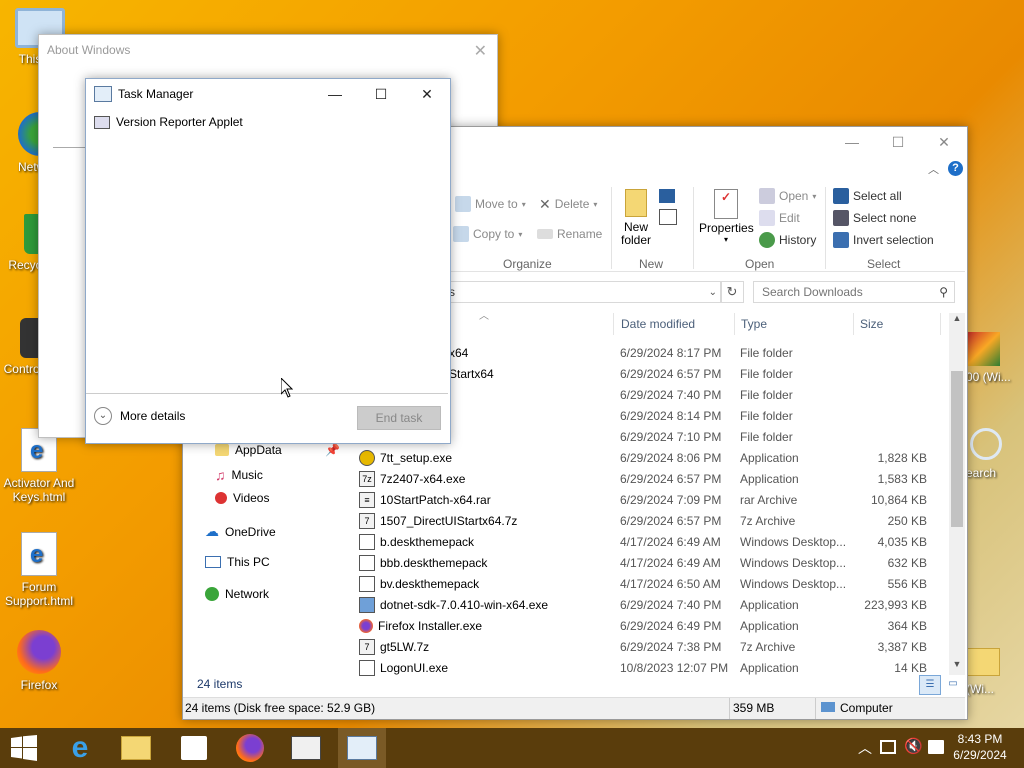 The image size is (1024, 768). I want to click on desktop-icon-activator: e Activator And Keys.html, so click(39, 466).